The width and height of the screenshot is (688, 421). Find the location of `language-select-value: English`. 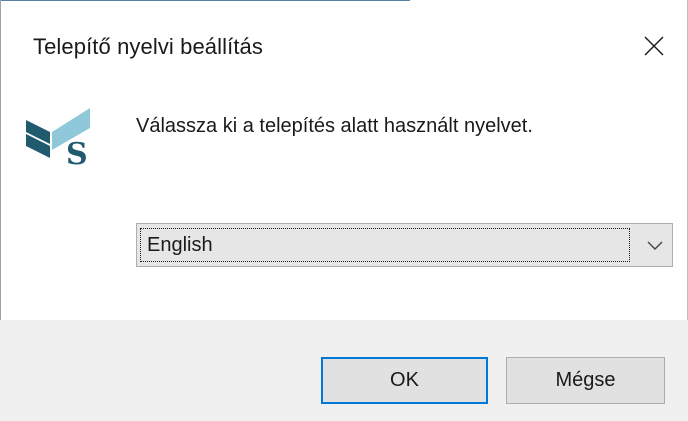

language-select-value: English is located at coordinates (385, 245).